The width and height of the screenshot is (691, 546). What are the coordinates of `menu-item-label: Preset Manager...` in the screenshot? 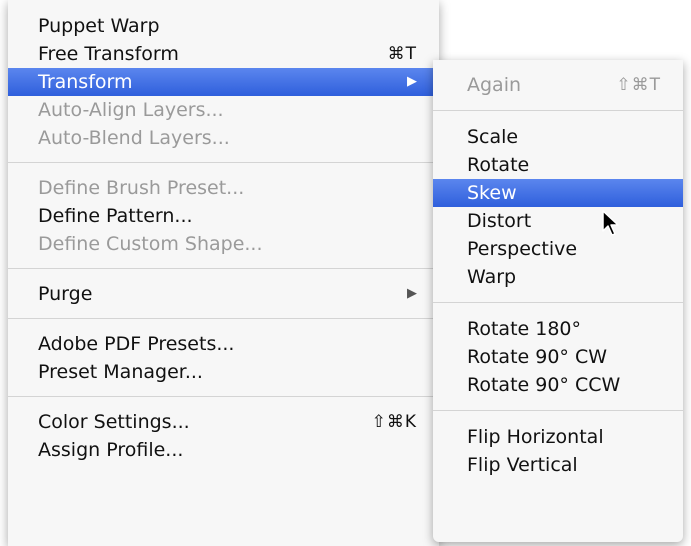 It's located at (120, 372).